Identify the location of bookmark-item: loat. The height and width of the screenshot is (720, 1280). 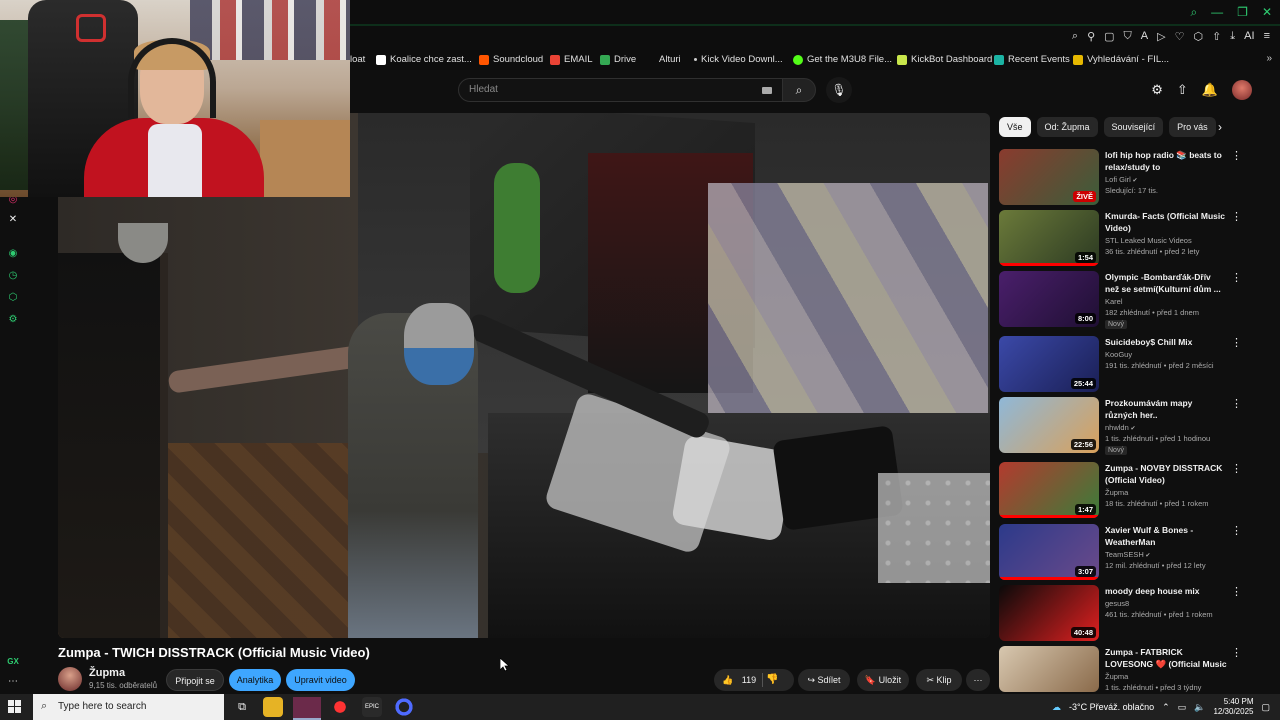
(357, 59).